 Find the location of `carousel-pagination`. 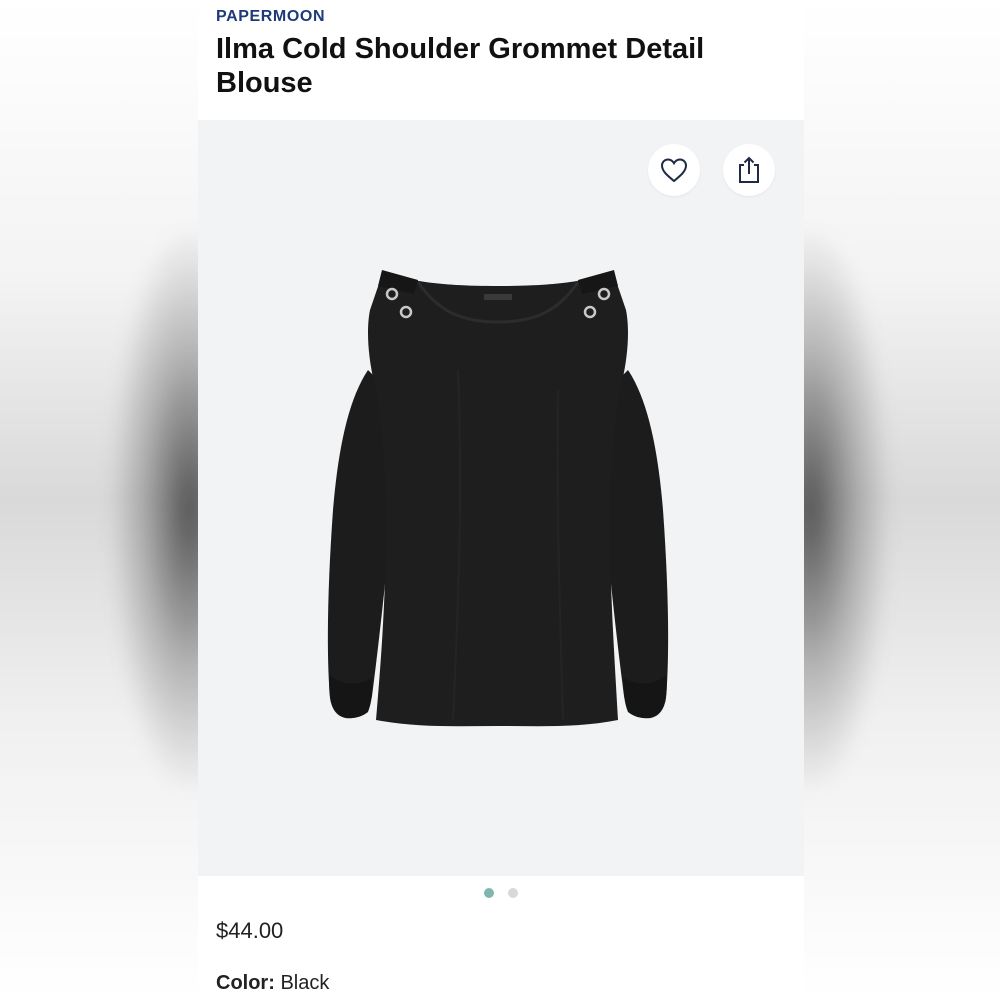

carousel-pagination is located at coordinates (501, 894).